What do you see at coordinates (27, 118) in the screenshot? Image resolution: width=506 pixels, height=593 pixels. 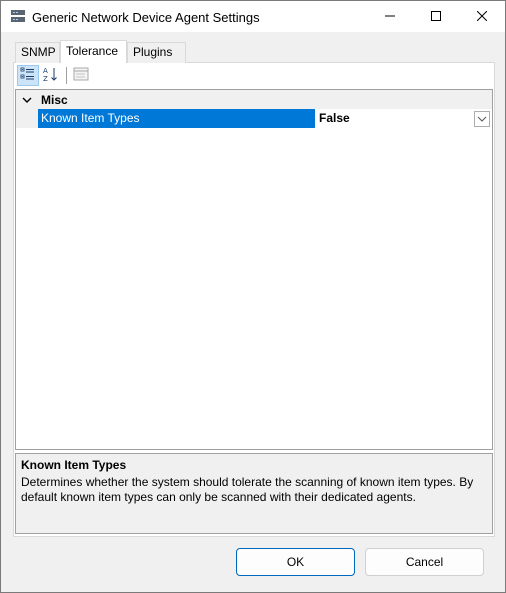 I see `property-gutter` at bounding box center [27, 118].